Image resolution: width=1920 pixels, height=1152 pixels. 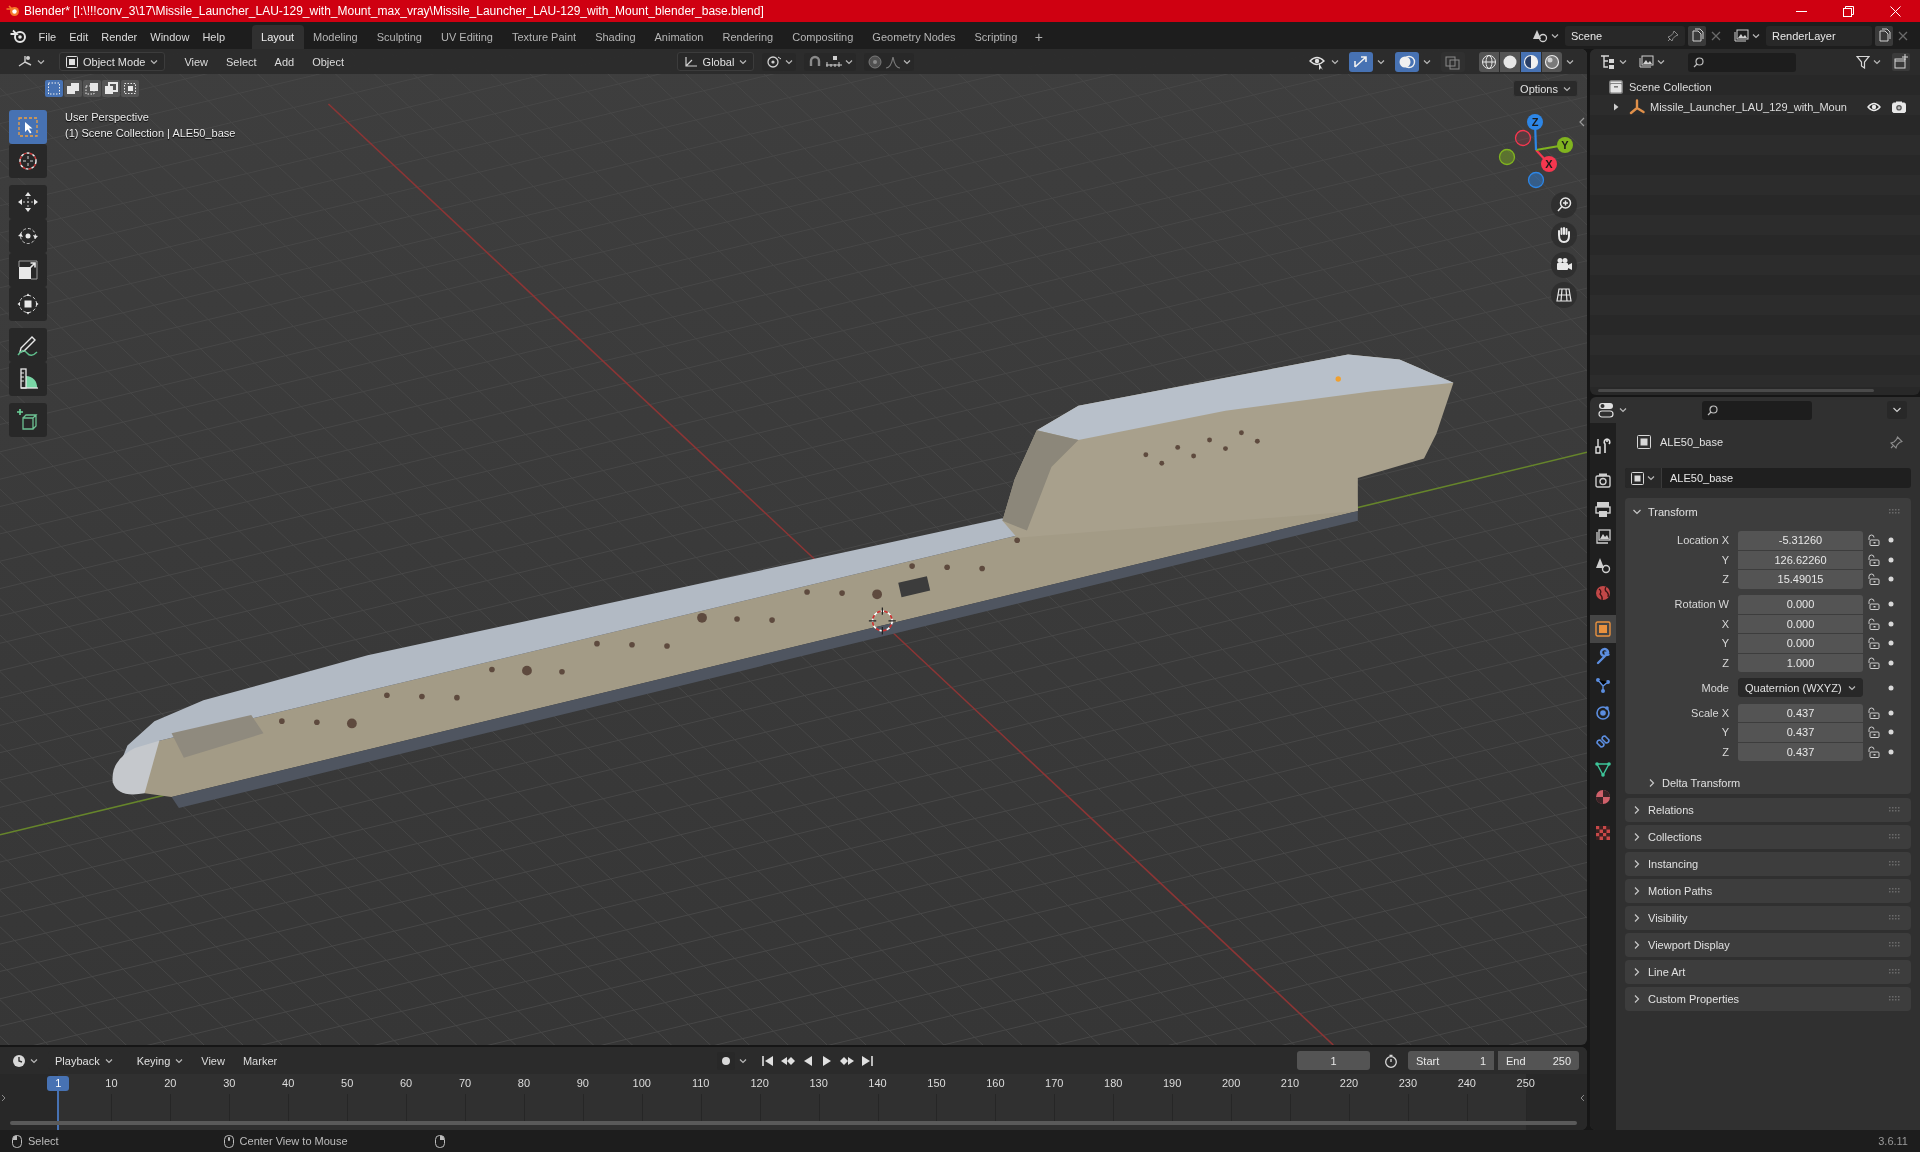 What do you see at coordinates (1901, 62) in the screenshot?
I see `new-collection-icon` at bounding box center [1901, 62].